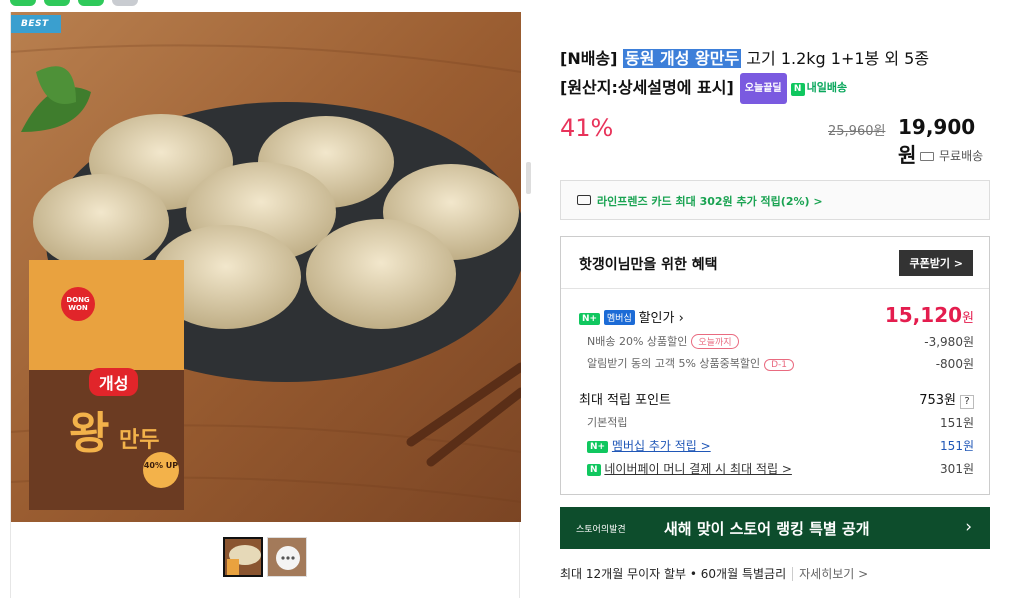 This screenshot has height=598, width=1010. What do you see at coordinates (927, 156) in the screenshot?
I see `truck-icon` at bounding box center [927, 156].